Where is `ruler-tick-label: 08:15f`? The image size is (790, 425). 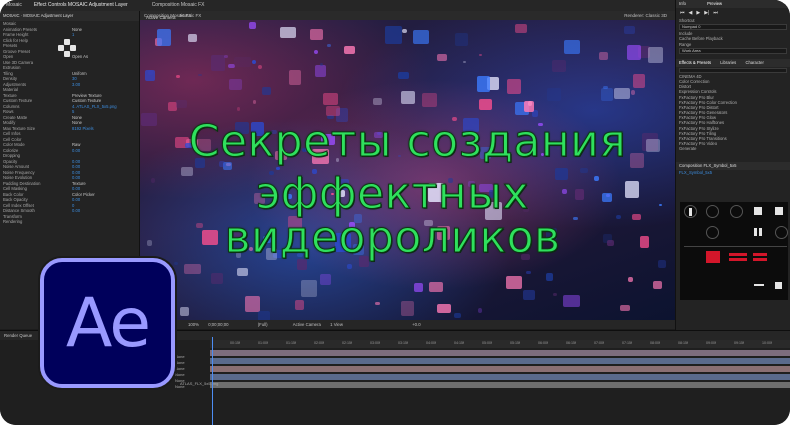
ruler-tick-label: 08:15f is located at coordinates (683, 343).